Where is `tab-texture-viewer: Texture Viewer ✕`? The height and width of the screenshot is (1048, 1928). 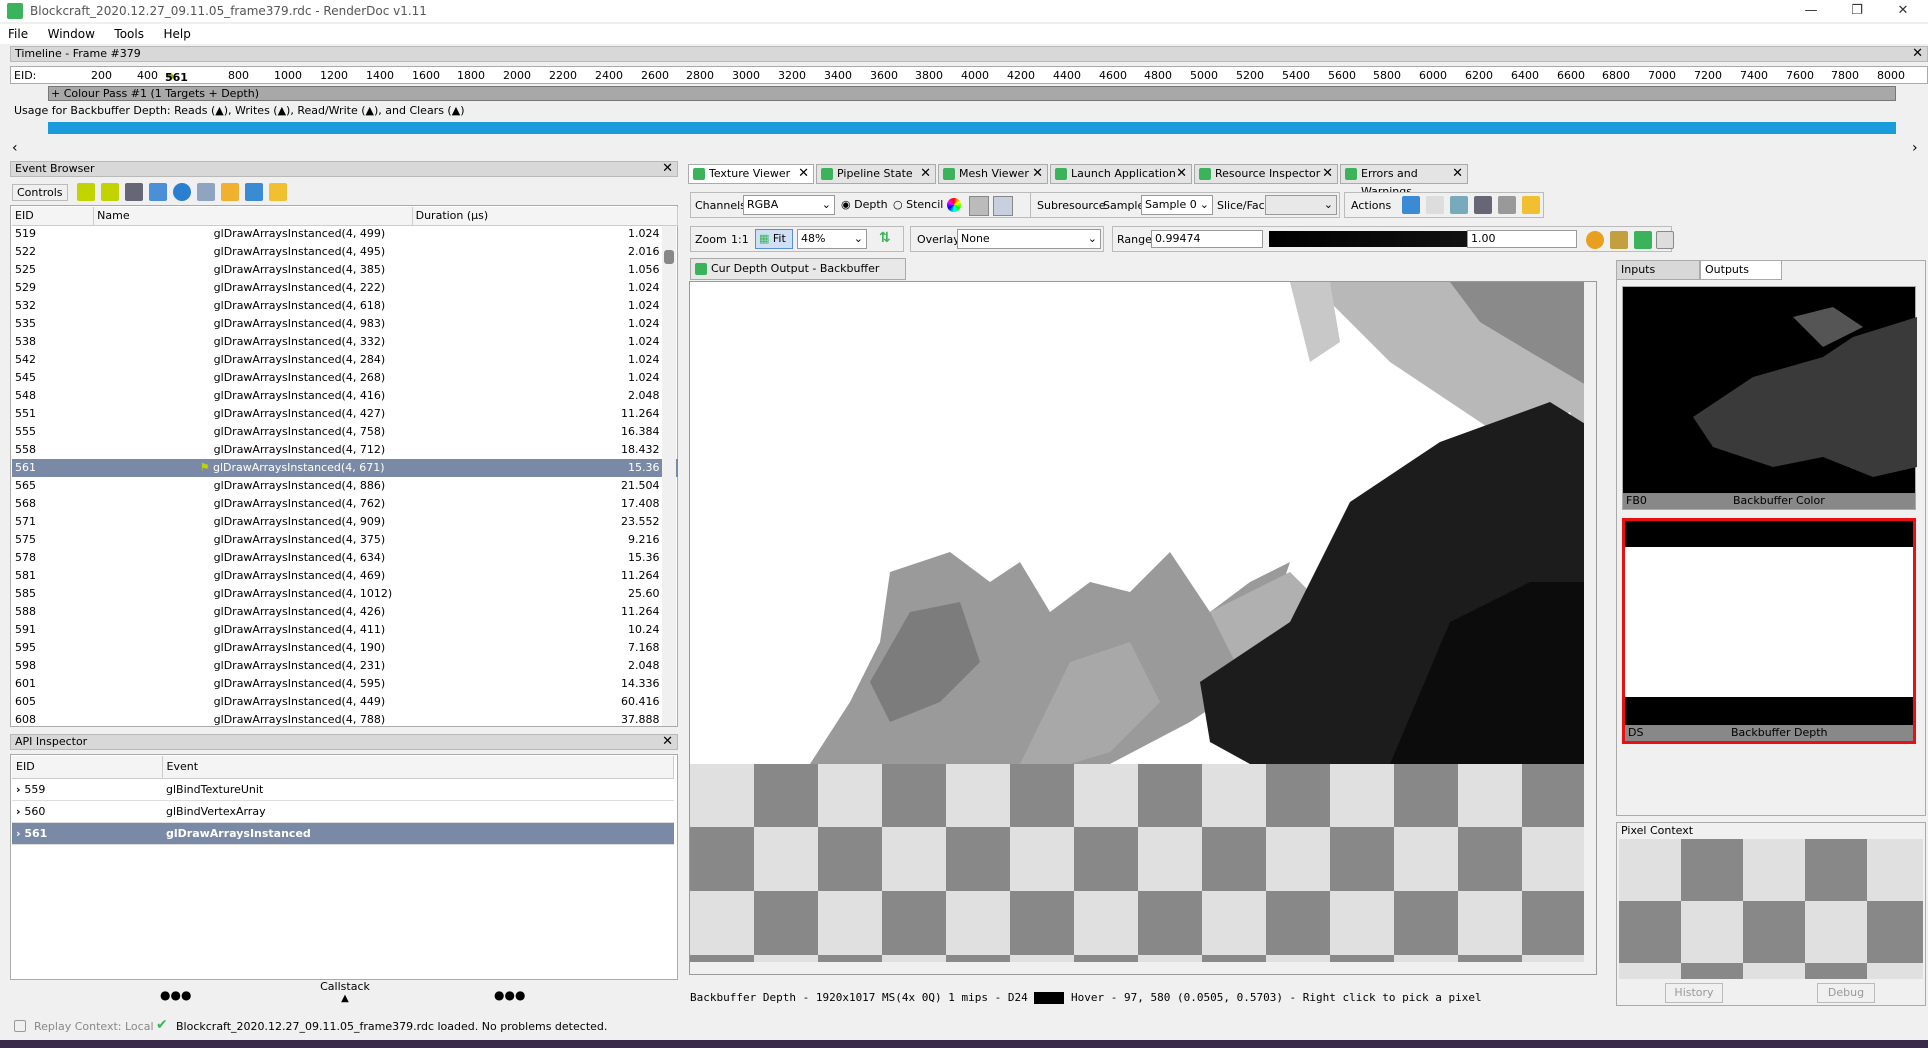
tab-texture-viewer: Texture Viewer ✕ is located at coordinates (751, 174).